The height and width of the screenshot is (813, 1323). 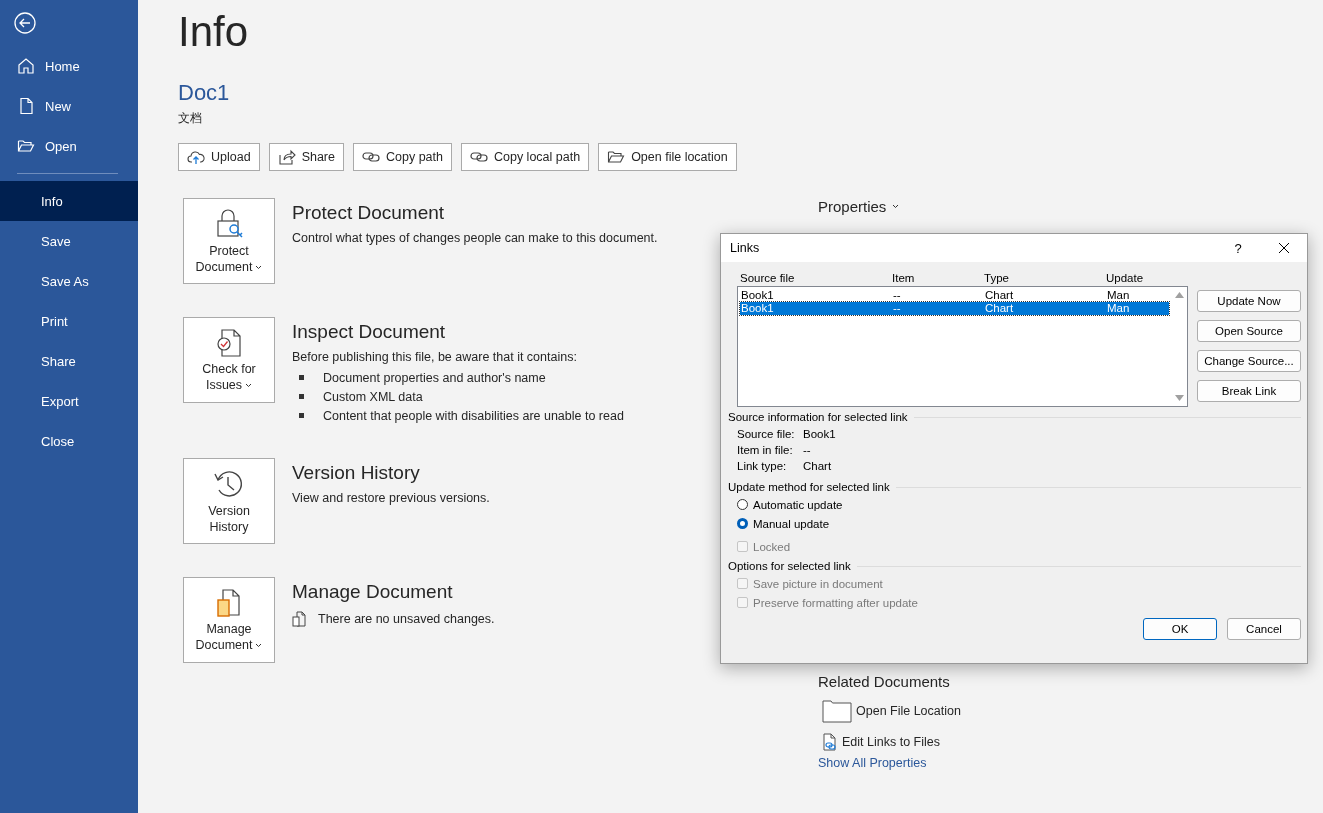 I want to click on sidebar-item: Print, so click(x=69, y=321).